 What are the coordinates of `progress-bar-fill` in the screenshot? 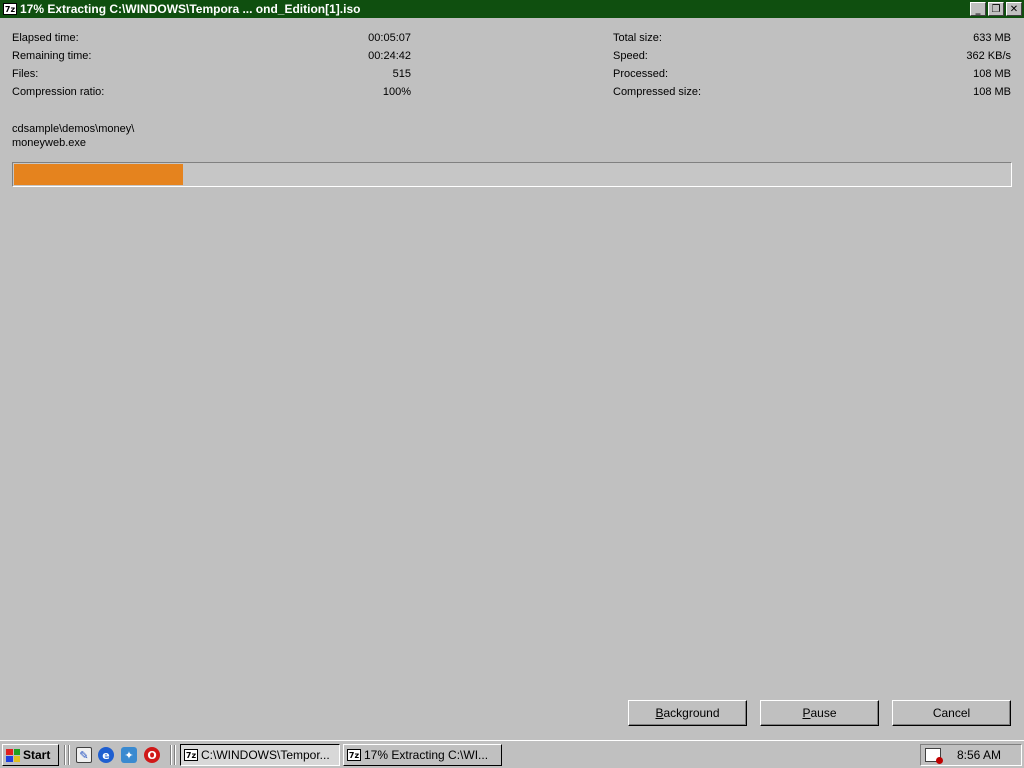 It's located at (98, 174).